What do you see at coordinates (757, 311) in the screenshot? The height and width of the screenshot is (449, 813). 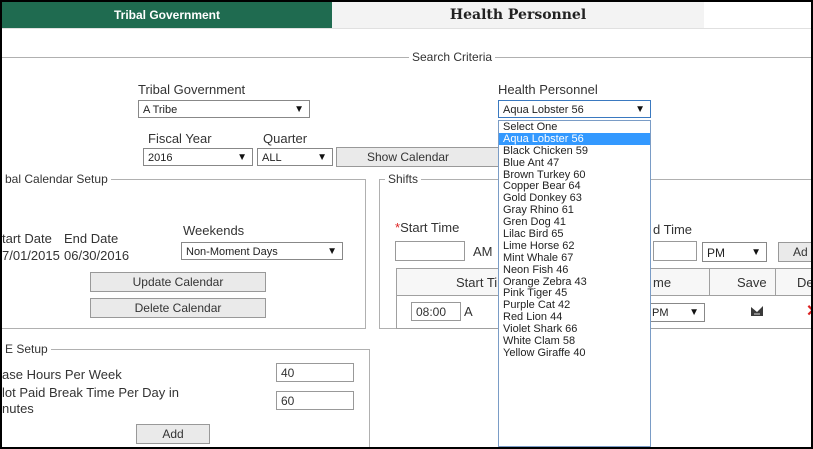 I see `save-icon` at bounding box center [757, 311].